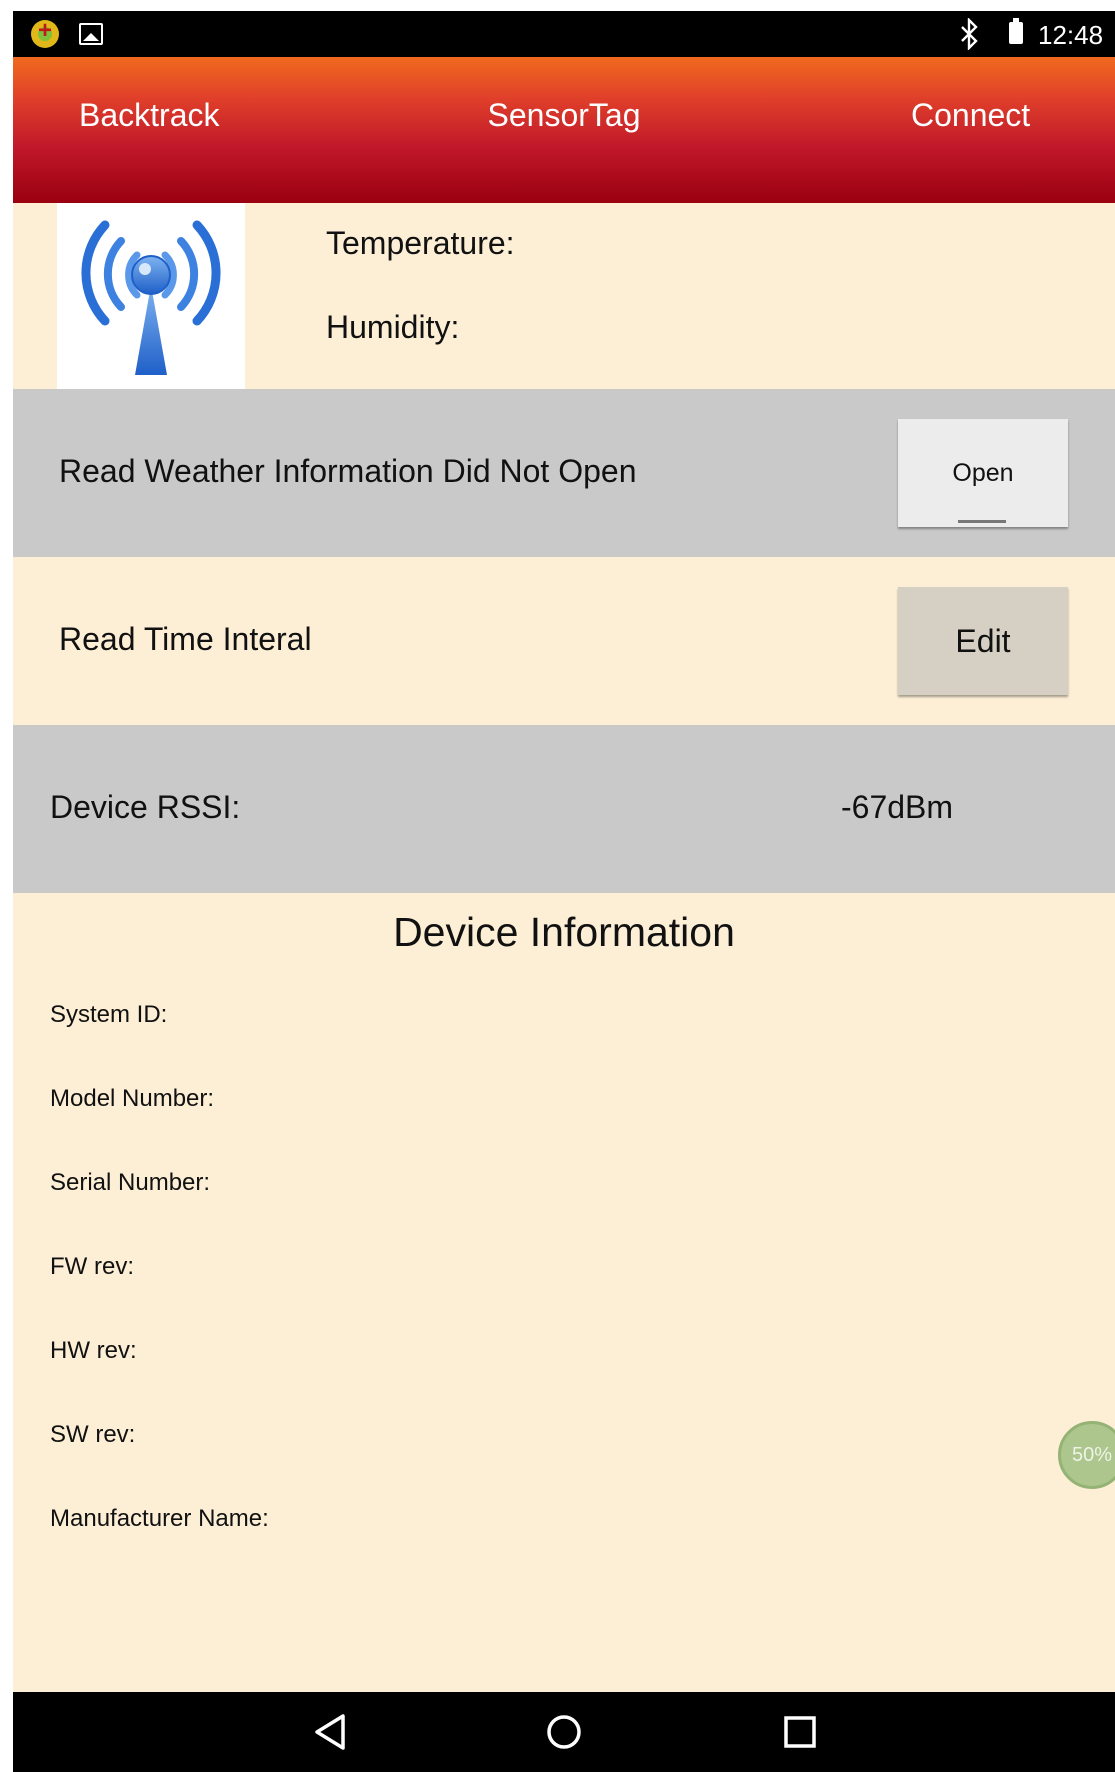 The width and height of the screenshot is (1115, 1772). What do you see at coordinates (420, 243) in the screenshot?
I see `temperature-label: Temperature:` at bounding box center [420, 243].